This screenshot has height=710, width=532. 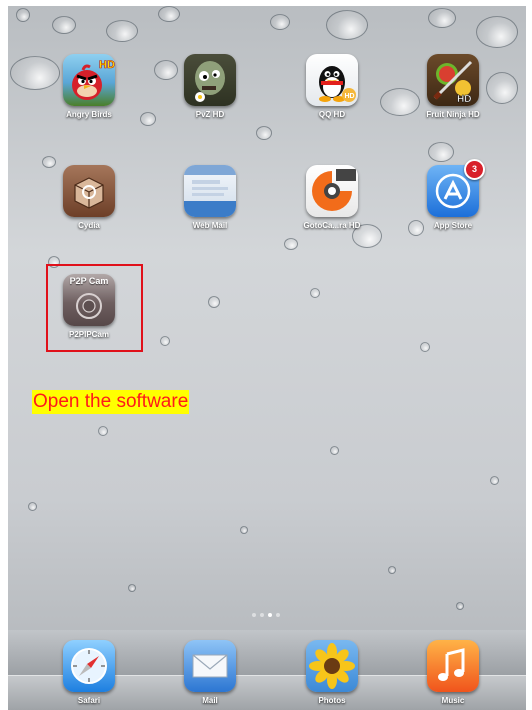 I want to click on compass-icon, so click(x=89, y=666).